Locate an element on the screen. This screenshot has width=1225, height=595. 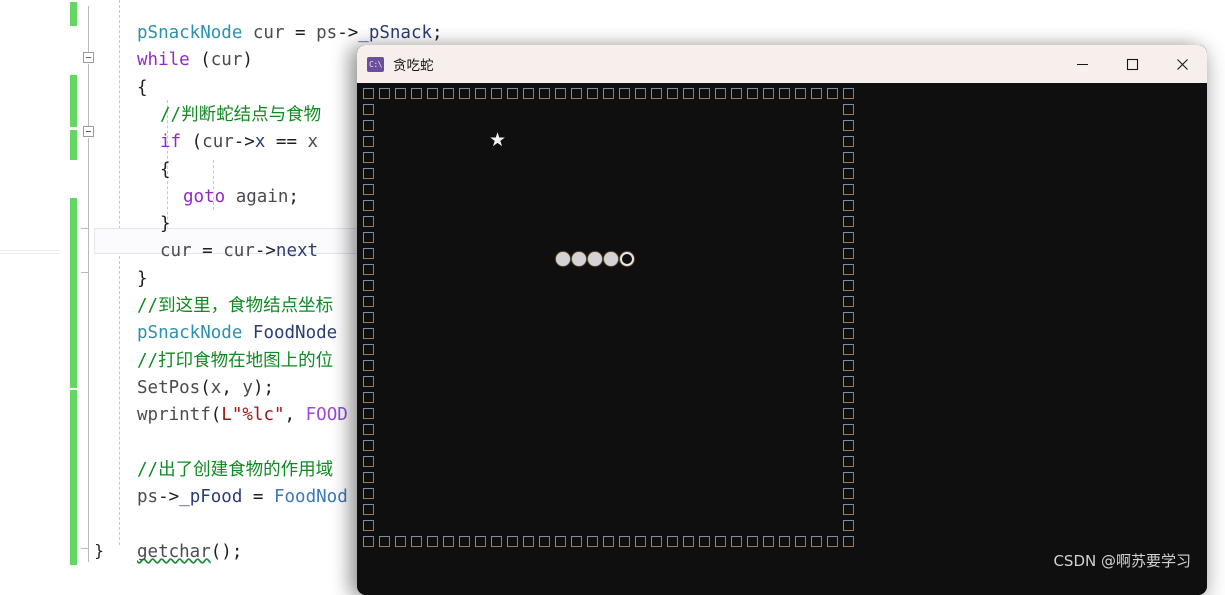
code-line: getchar(); is located at coordinates (189, 552).